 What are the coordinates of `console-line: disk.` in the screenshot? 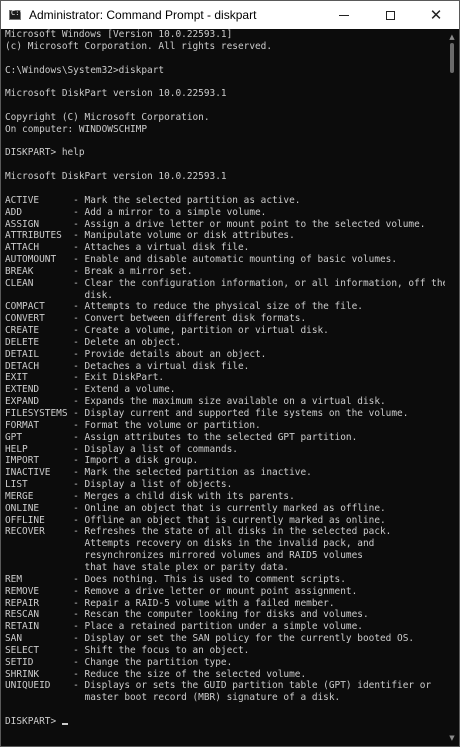 It's located at (59, 295).